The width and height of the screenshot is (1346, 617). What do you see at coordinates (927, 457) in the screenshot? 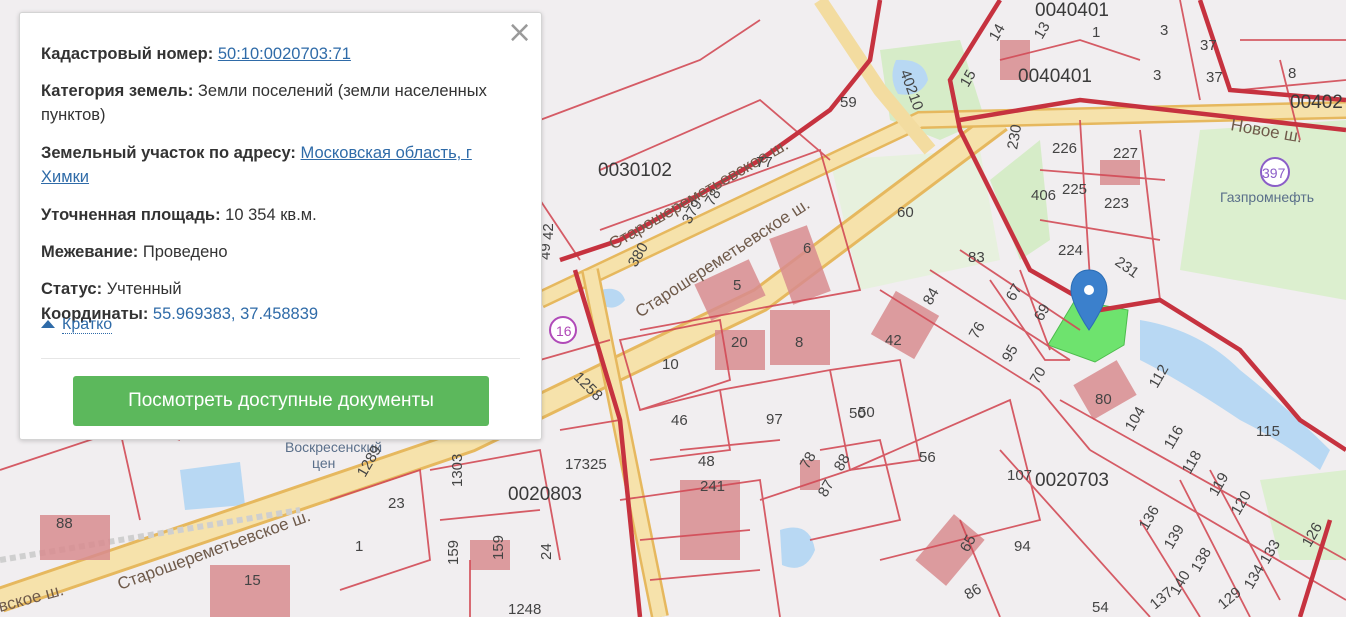
I see `parcel-number-label: 56` at bounding box center [927, 457].